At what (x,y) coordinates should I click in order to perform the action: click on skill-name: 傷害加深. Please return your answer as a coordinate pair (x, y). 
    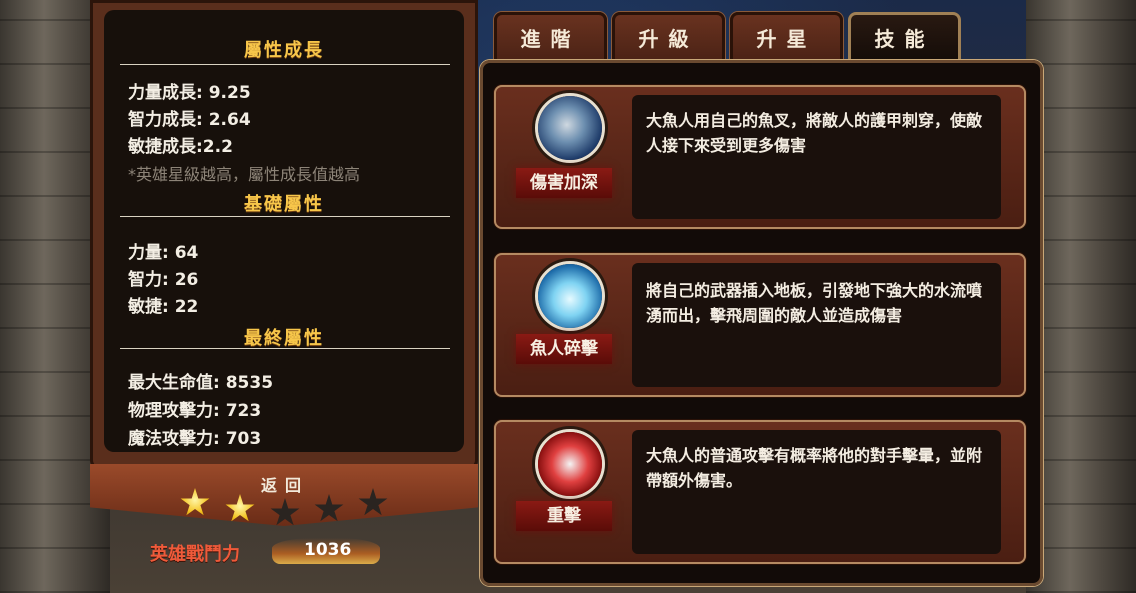
    Looking at the image, I should click on (564, 183).